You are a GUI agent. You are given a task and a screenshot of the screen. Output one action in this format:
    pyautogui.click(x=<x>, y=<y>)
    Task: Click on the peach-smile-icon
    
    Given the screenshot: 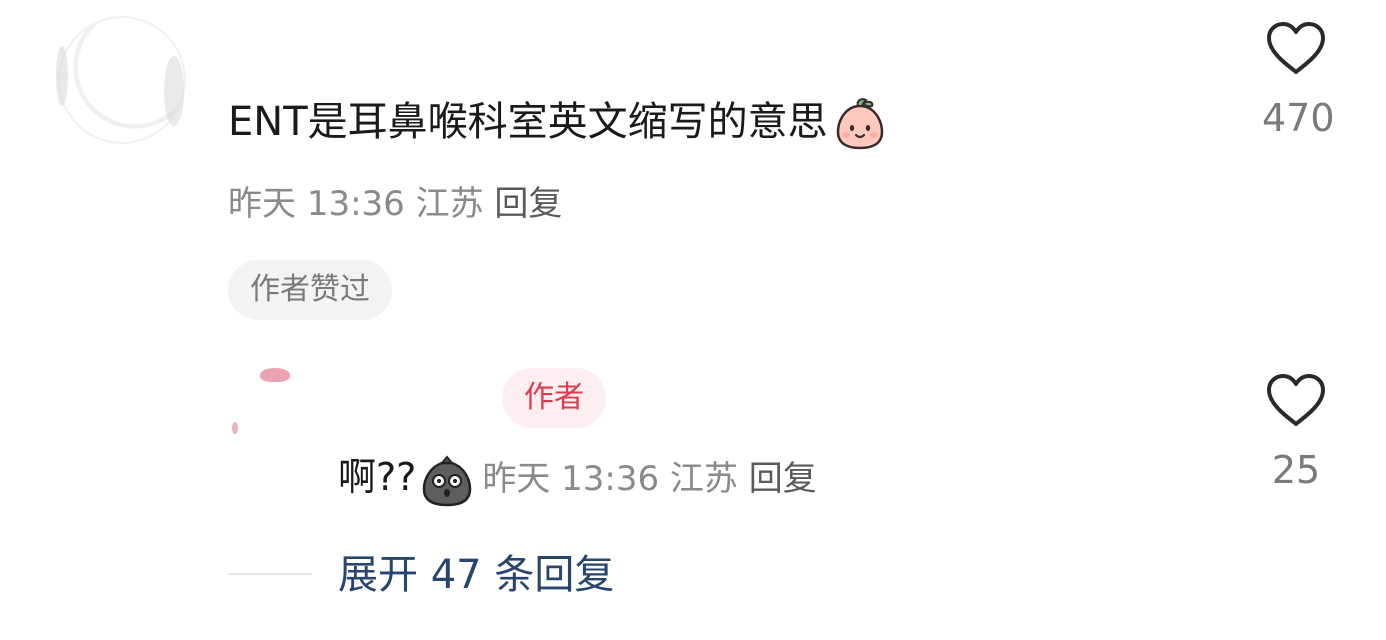 What is the action you would take?
    pyautogui.click(x=859, y=124)
    